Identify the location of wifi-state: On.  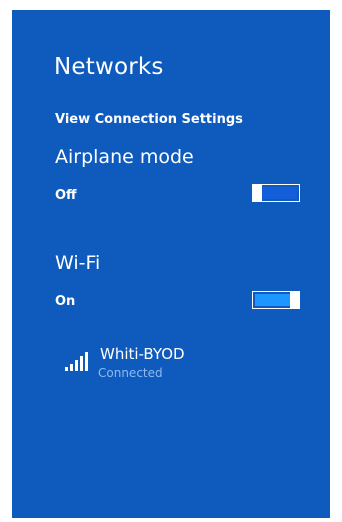
(65, 301).